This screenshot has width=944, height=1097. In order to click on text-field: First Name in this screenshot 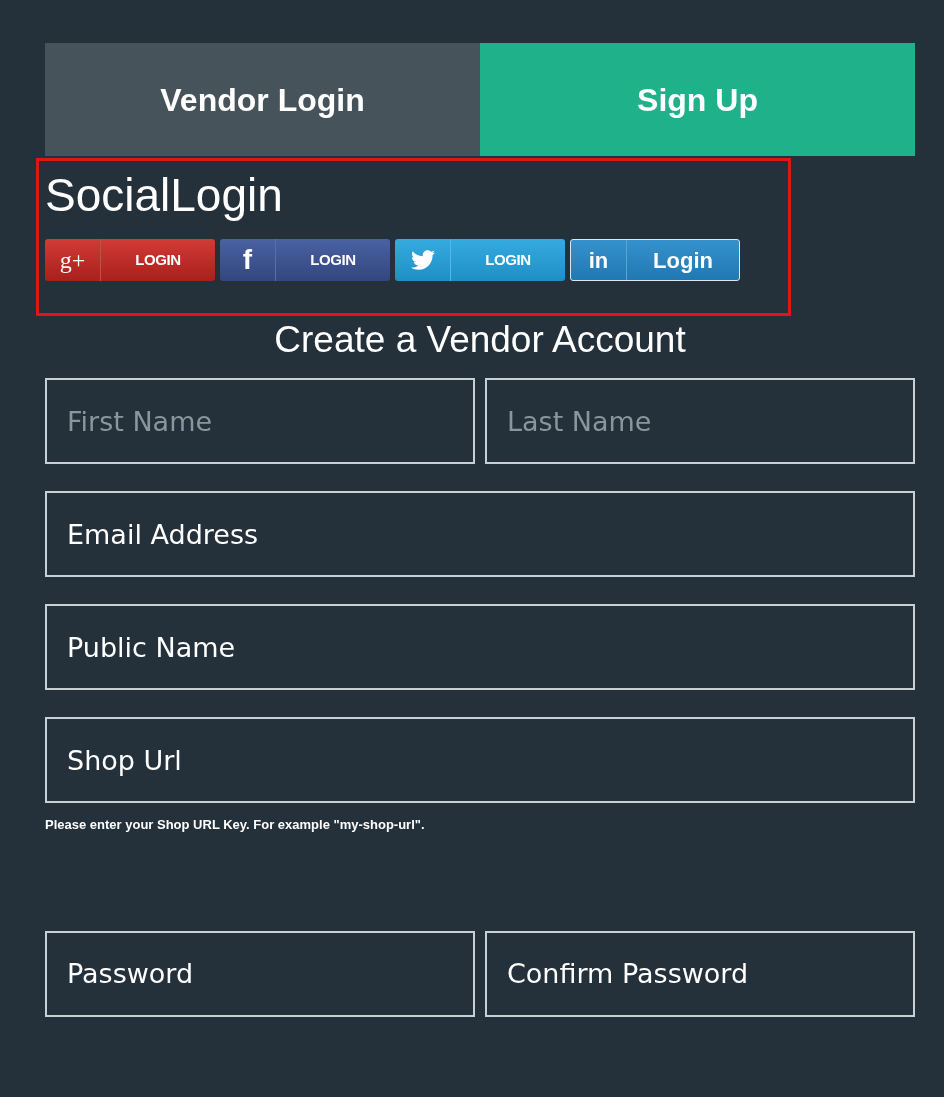, I will do `click(260, 421)`.